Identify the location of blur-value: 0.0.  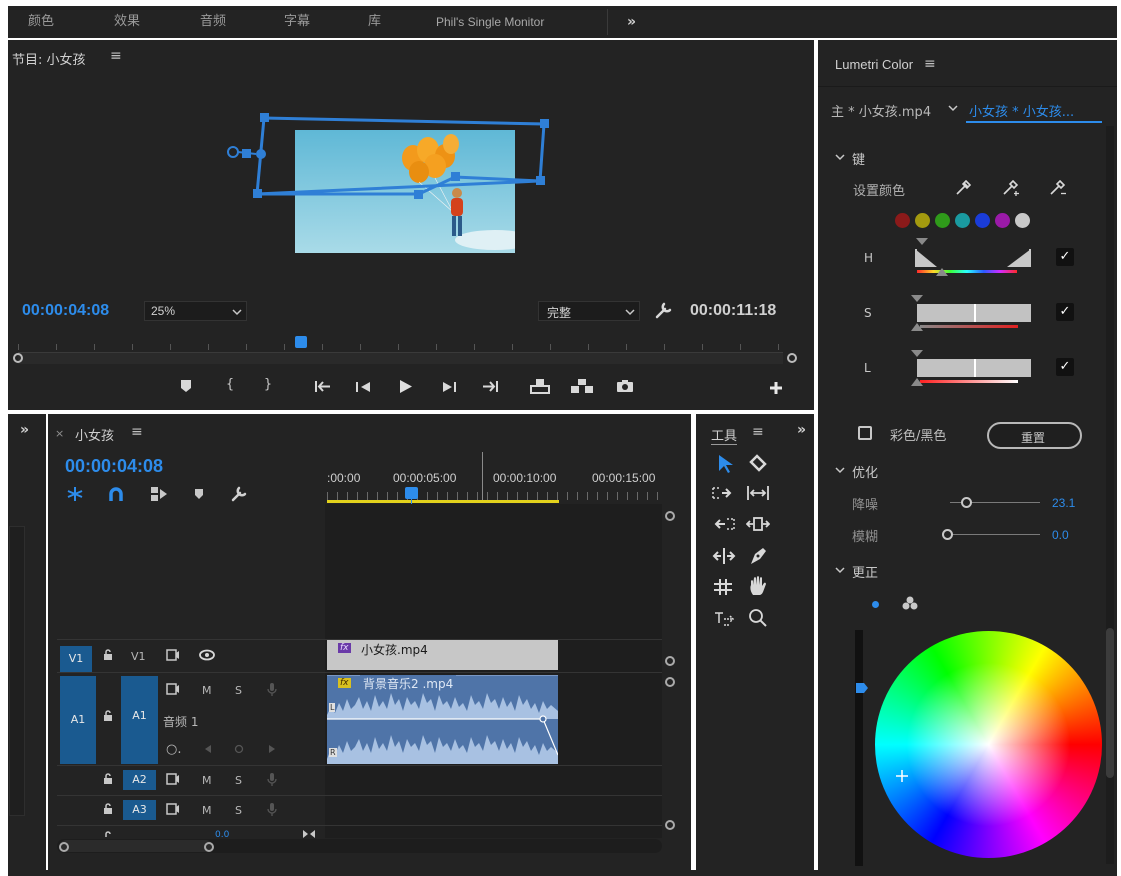
(1060, 535).